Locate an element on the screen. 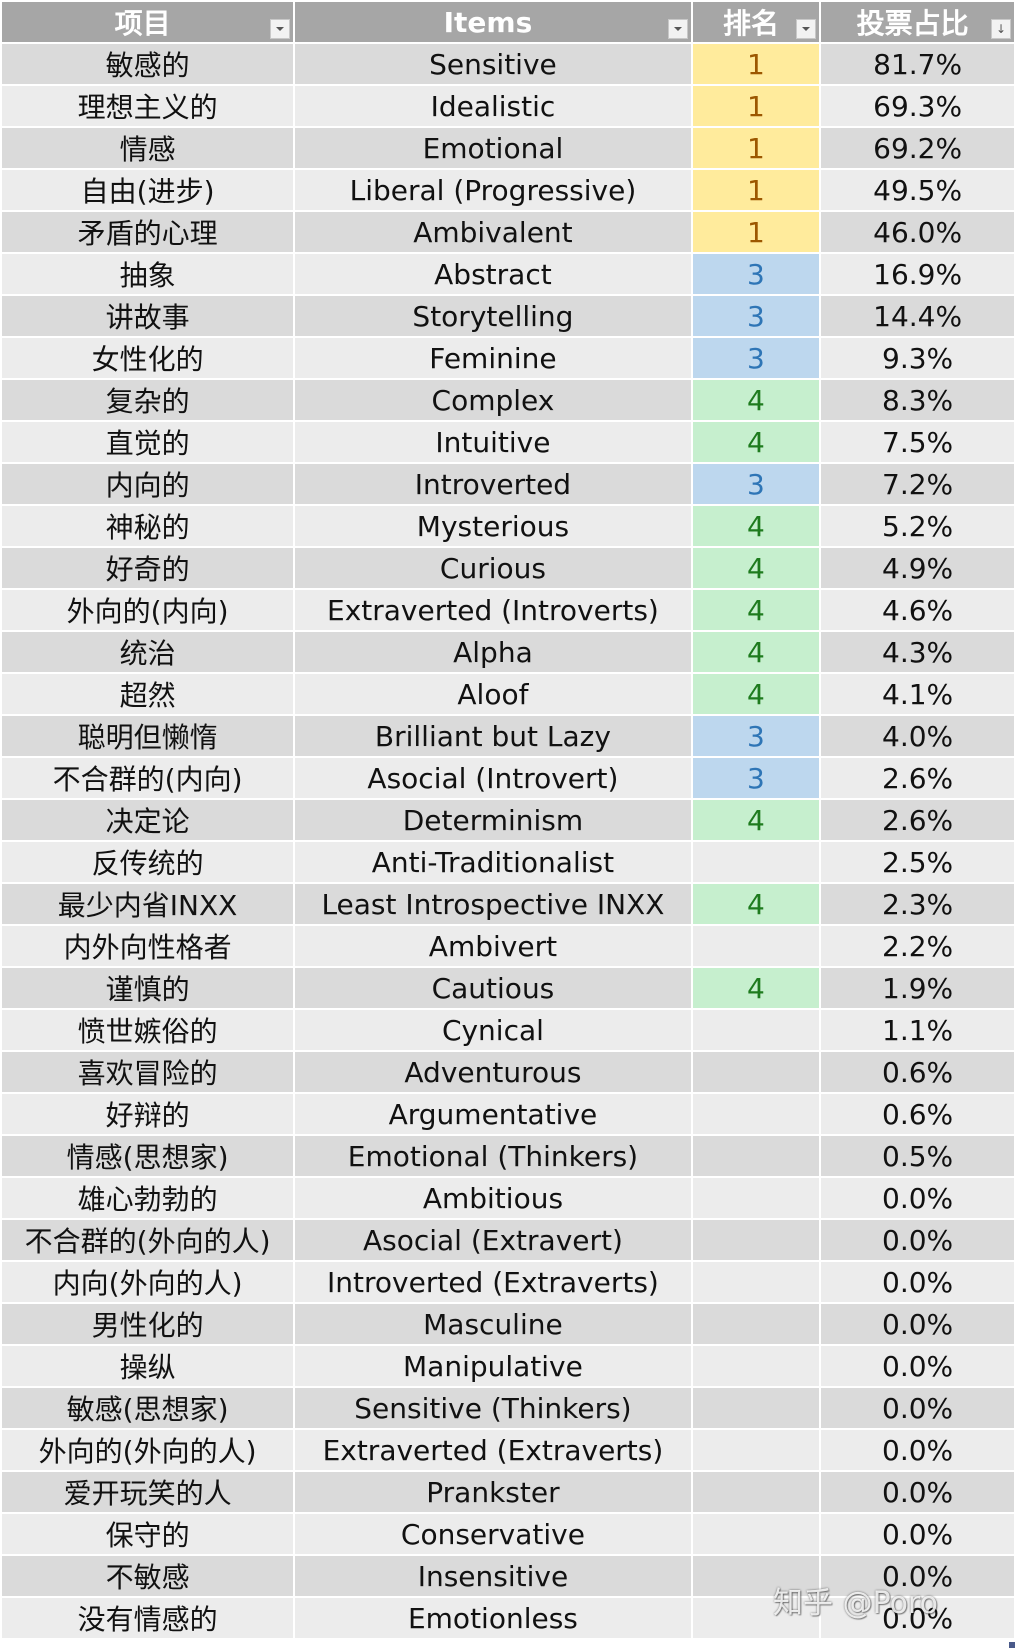 The height and width of the screenshot is (1652, 1018). cell-item-cn: 矛盾的心理 is located at coordinates (148, 232).